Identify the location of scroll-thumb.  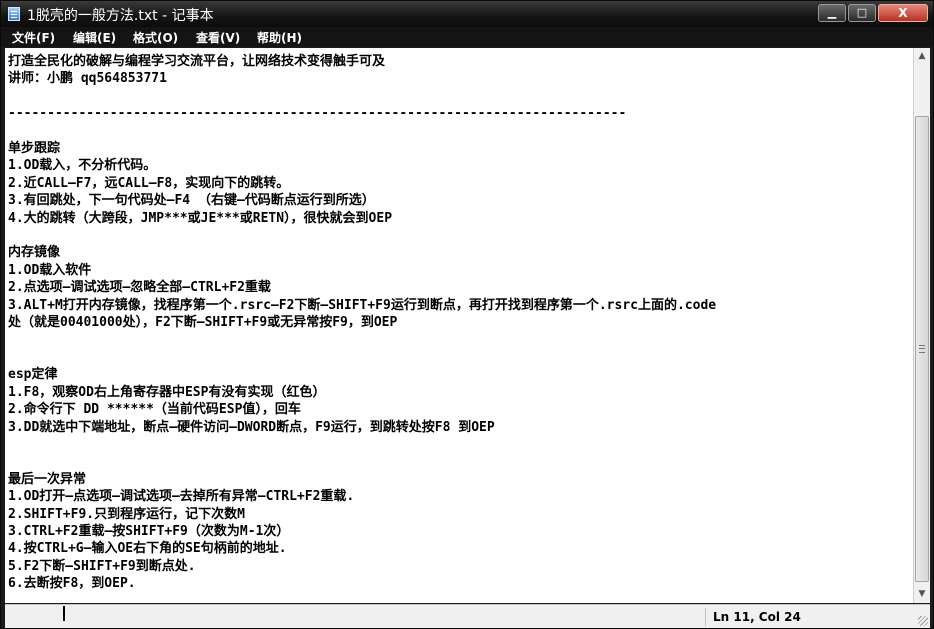
(922, 349).